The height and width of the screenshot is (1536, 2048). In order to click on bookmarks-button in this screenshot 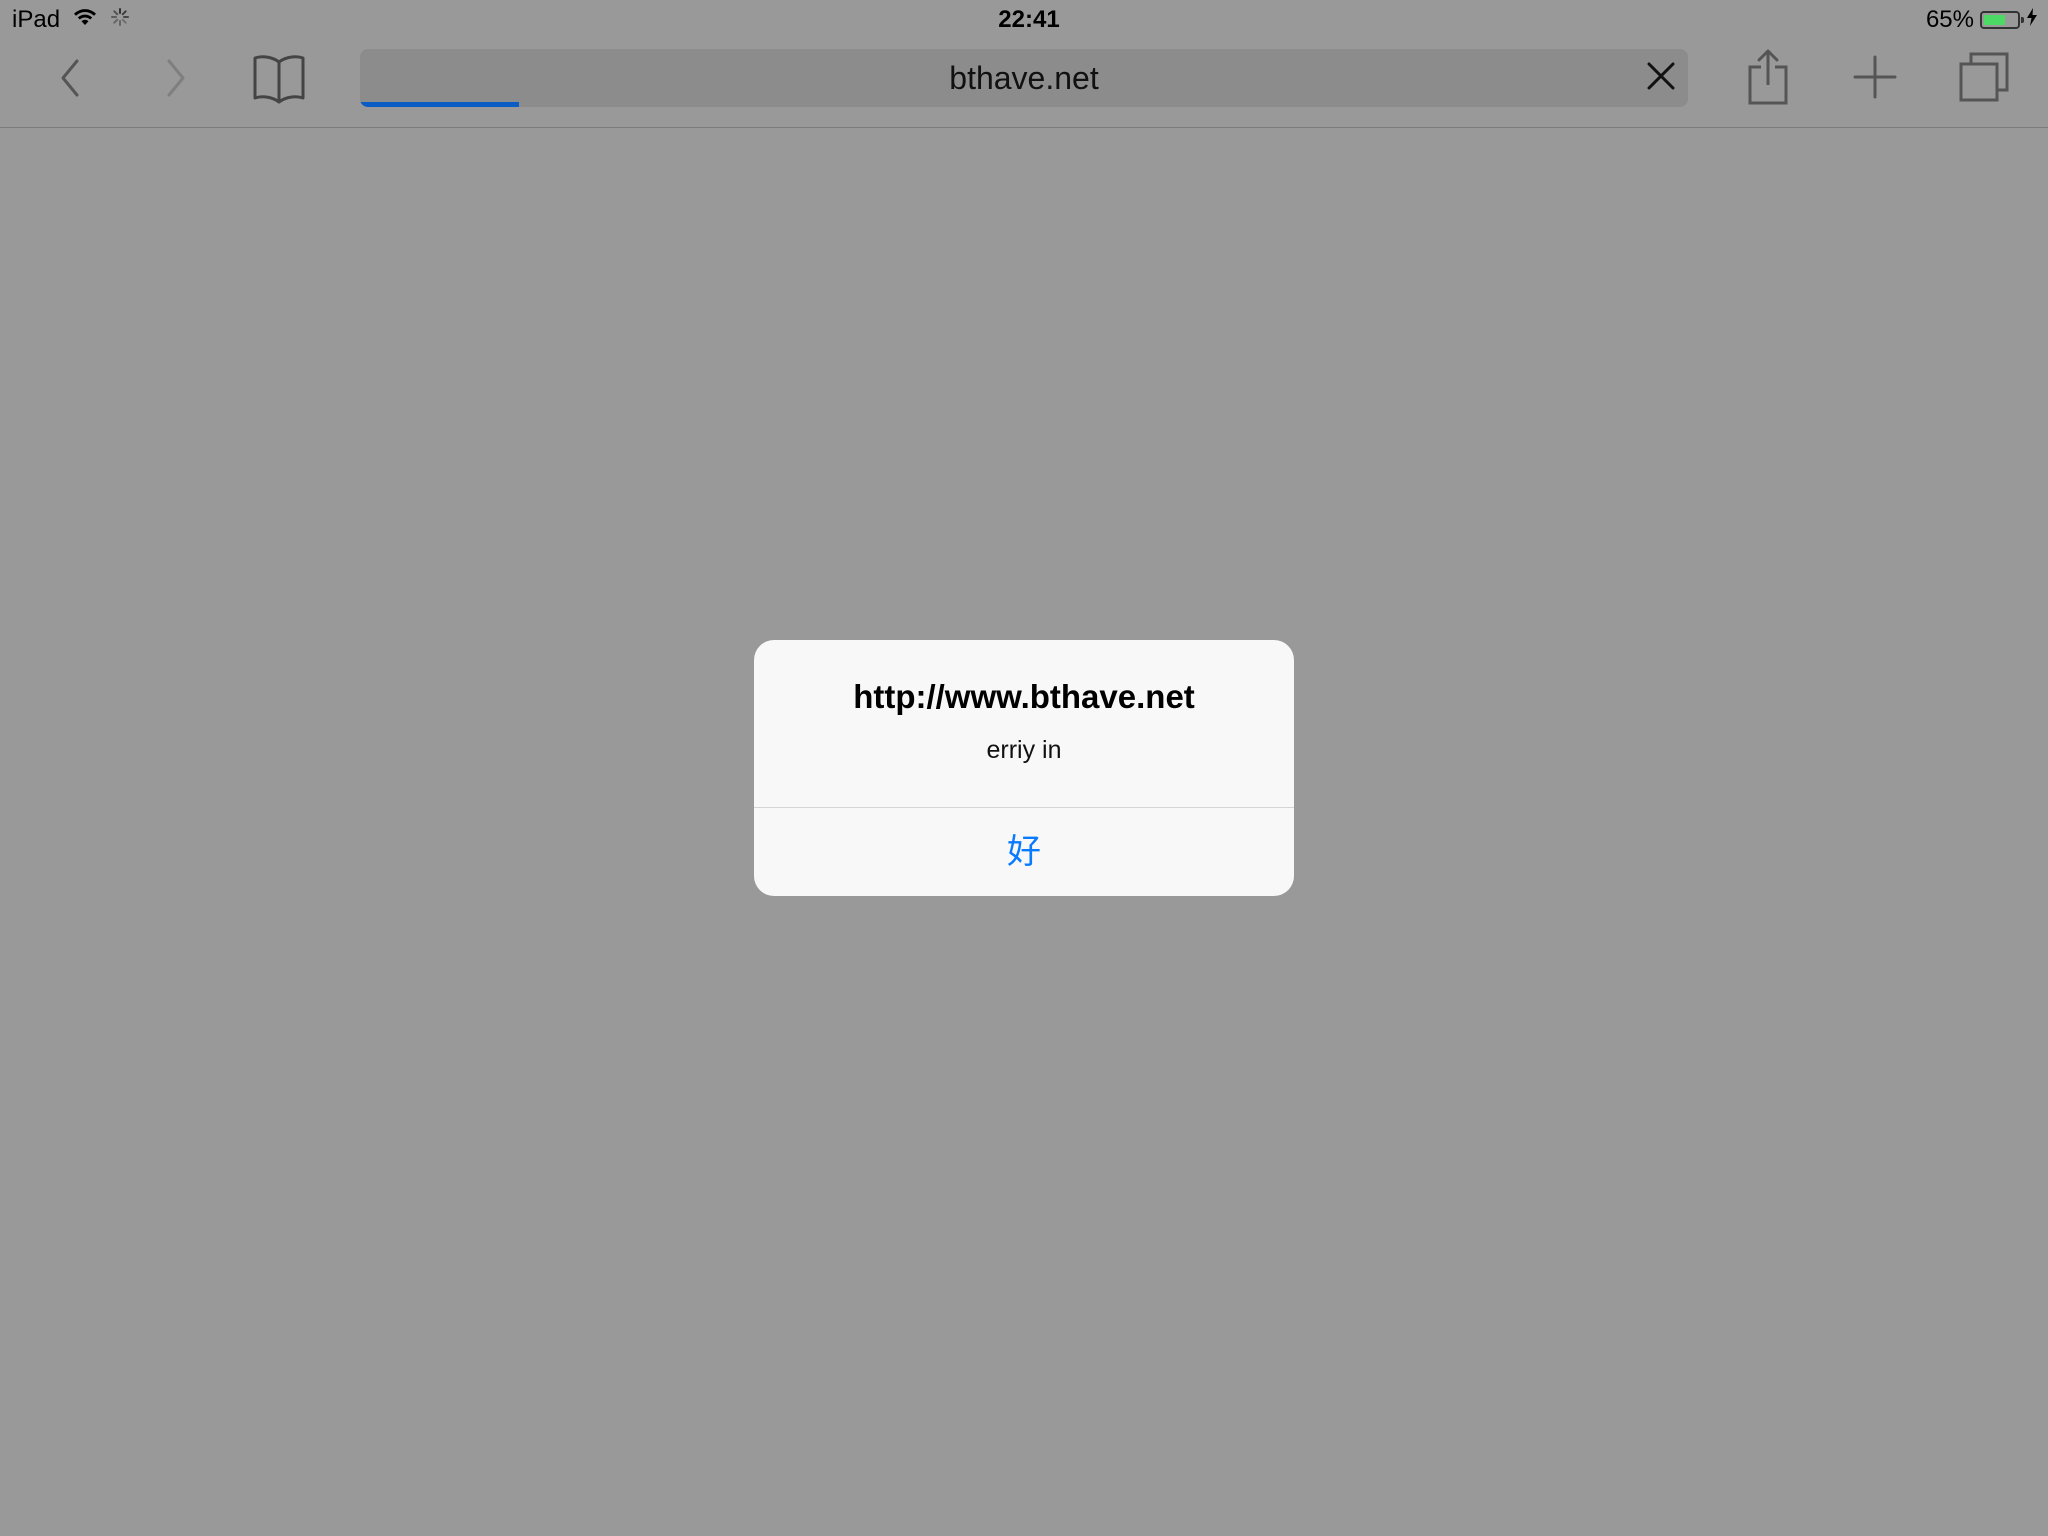, I will do `click(279, 80)`.